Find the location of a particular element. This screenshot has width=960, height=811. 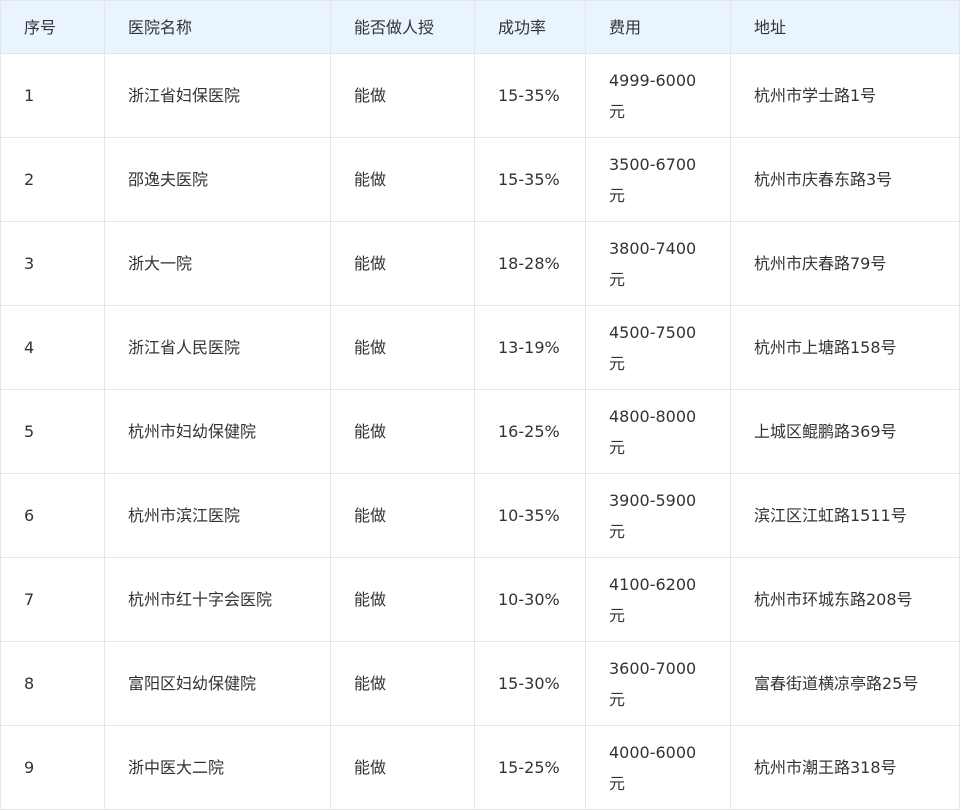

cell-address: 杭州市学士路1号 is located at coordinates (845, 95).